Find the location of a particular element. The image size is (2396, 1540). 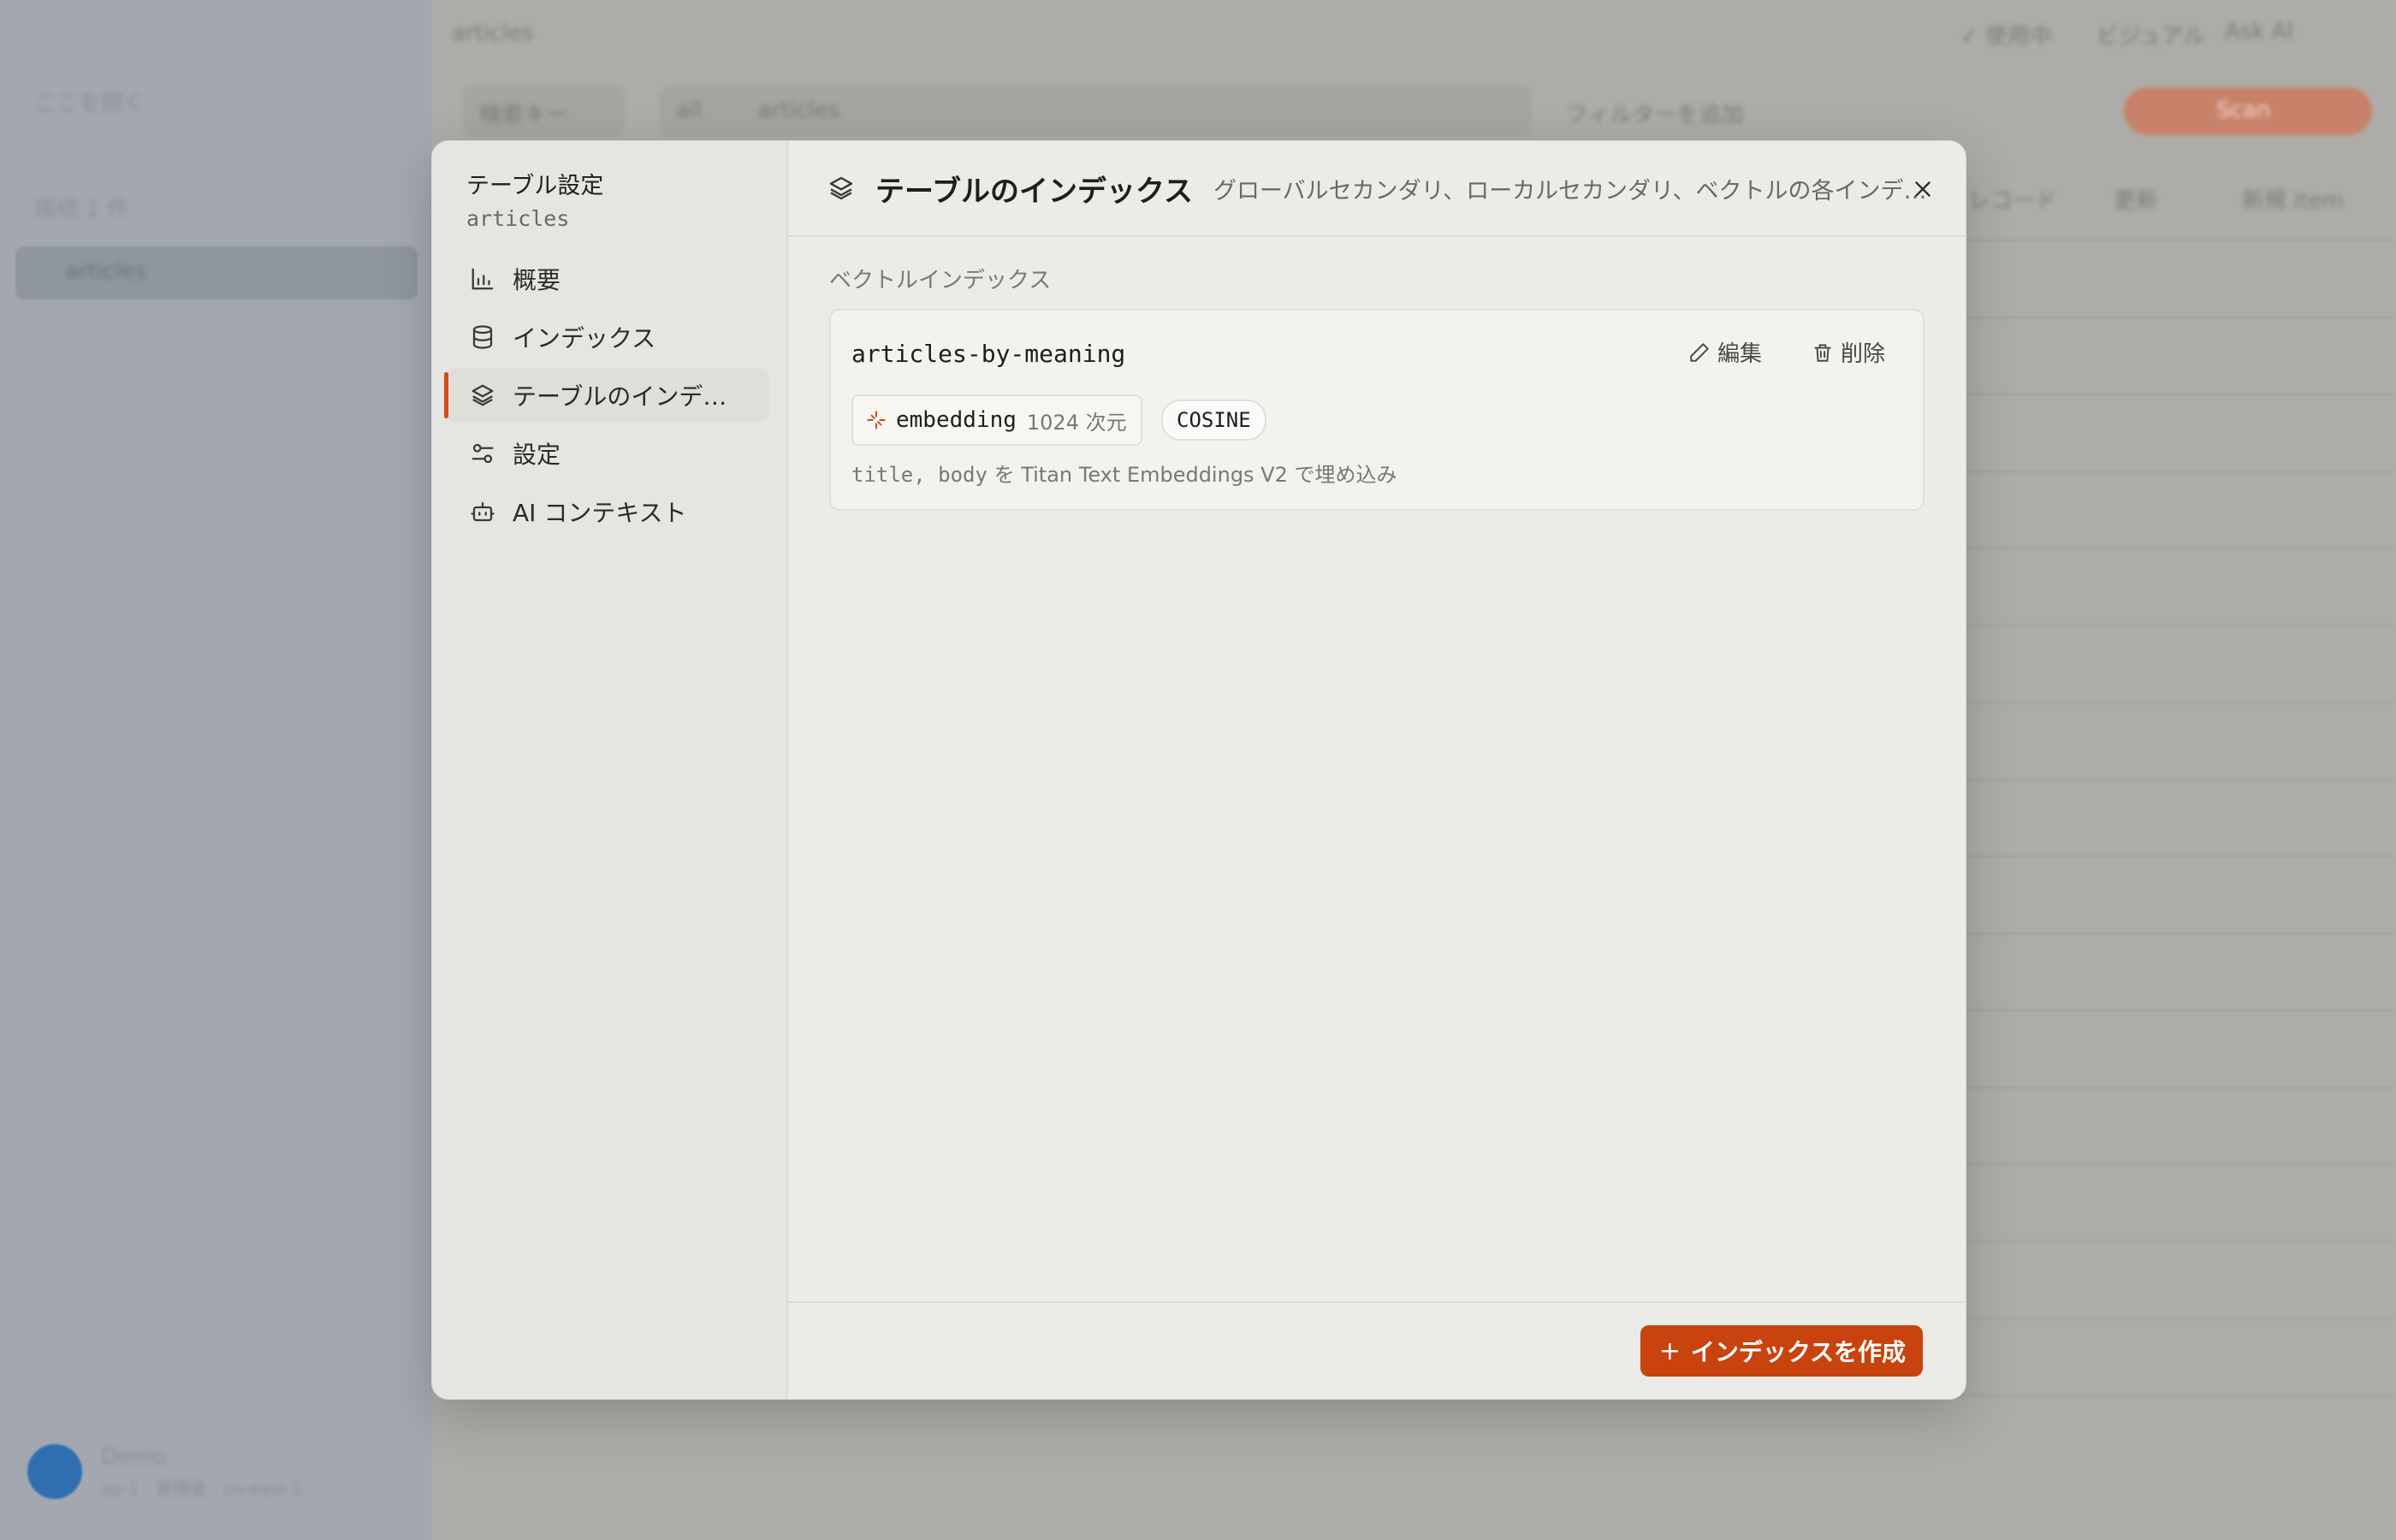

modal-sidebar-title: テーブル設定 is located at coordinates (535, 186).